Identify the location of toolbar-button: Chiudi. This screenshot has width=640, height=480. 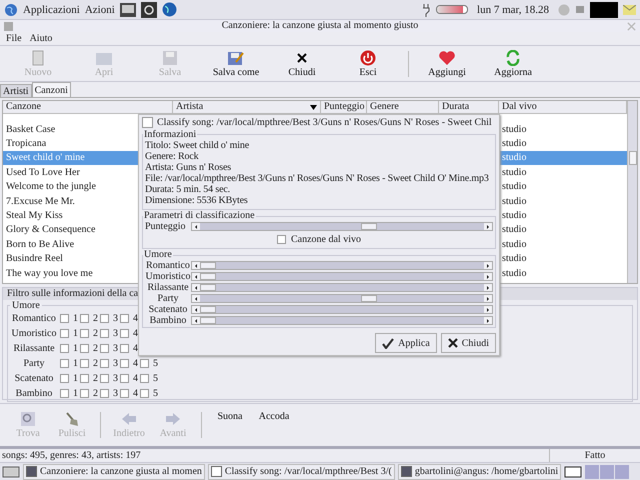
(302, 64).